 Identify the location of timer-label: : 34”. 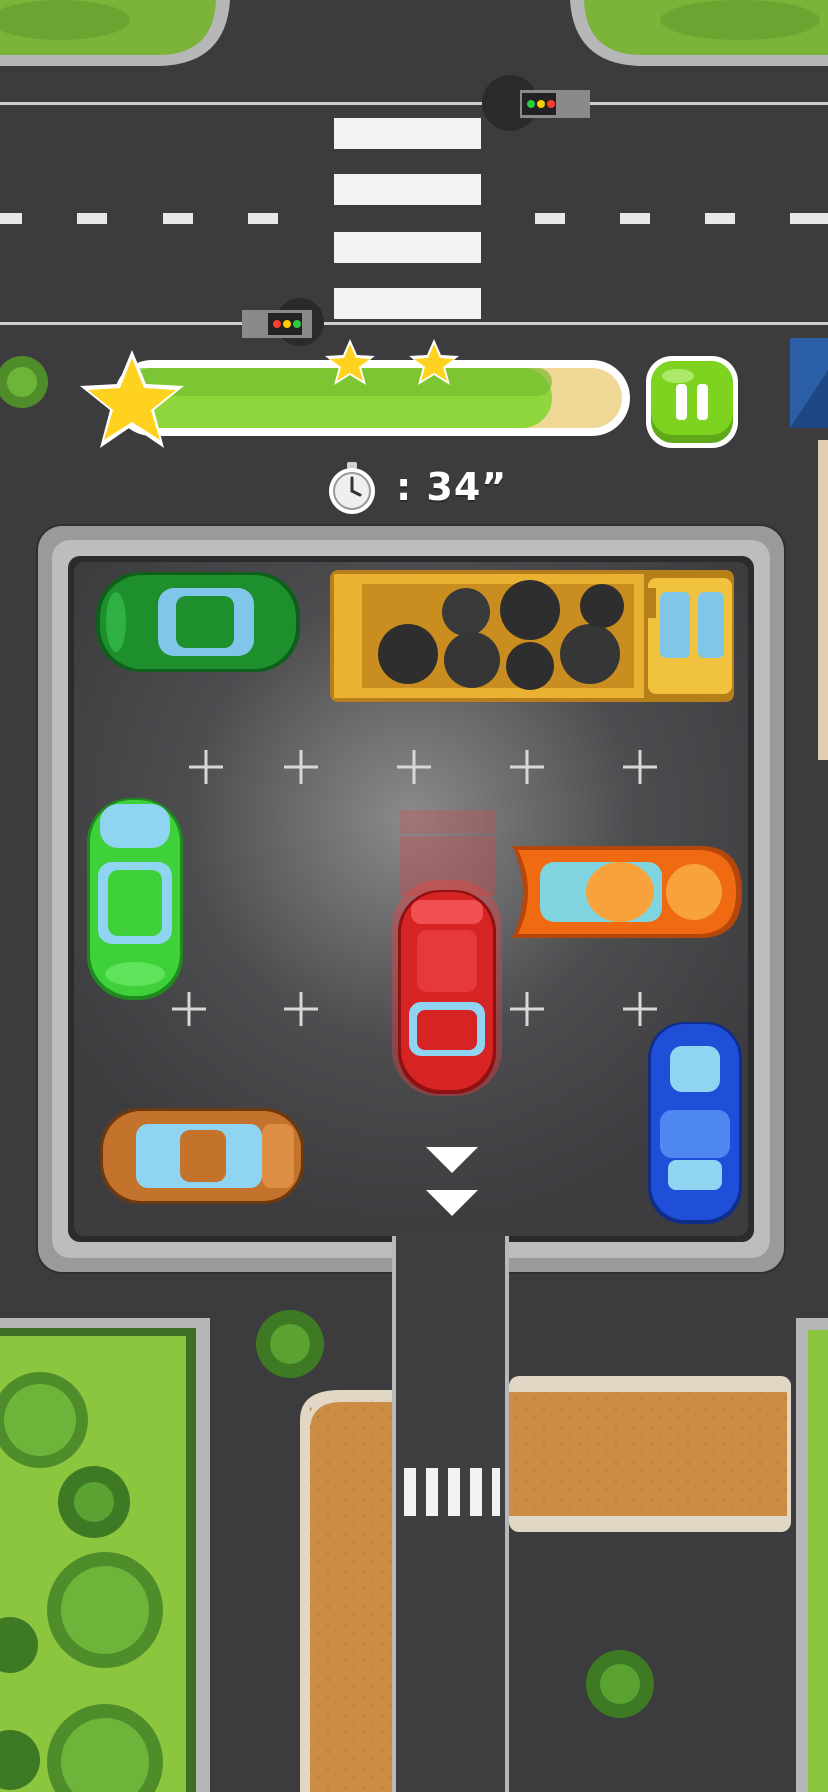
(452, 487).